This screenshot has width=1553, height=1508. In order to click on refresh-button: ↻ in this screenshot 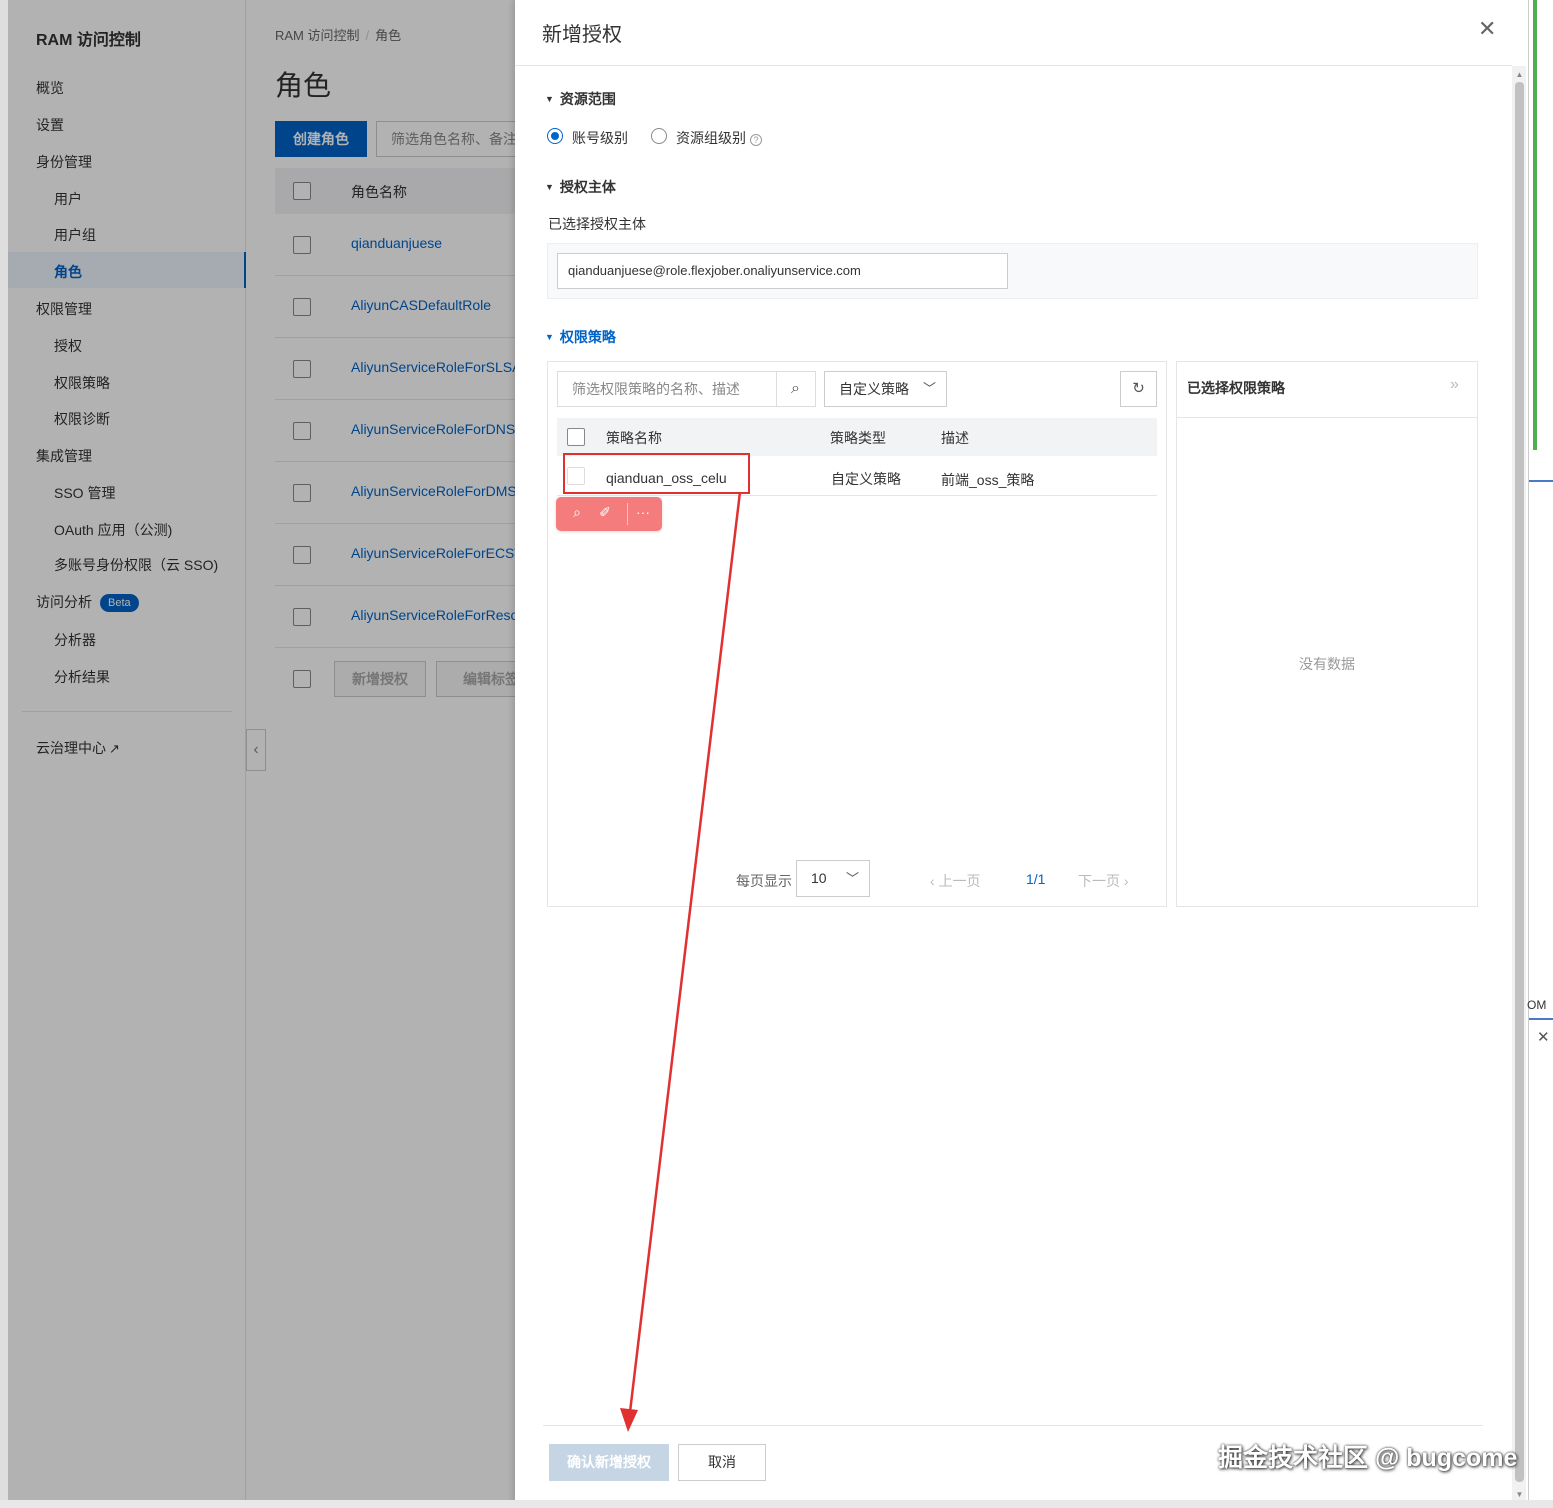, I will do `click(1138, 389)`.